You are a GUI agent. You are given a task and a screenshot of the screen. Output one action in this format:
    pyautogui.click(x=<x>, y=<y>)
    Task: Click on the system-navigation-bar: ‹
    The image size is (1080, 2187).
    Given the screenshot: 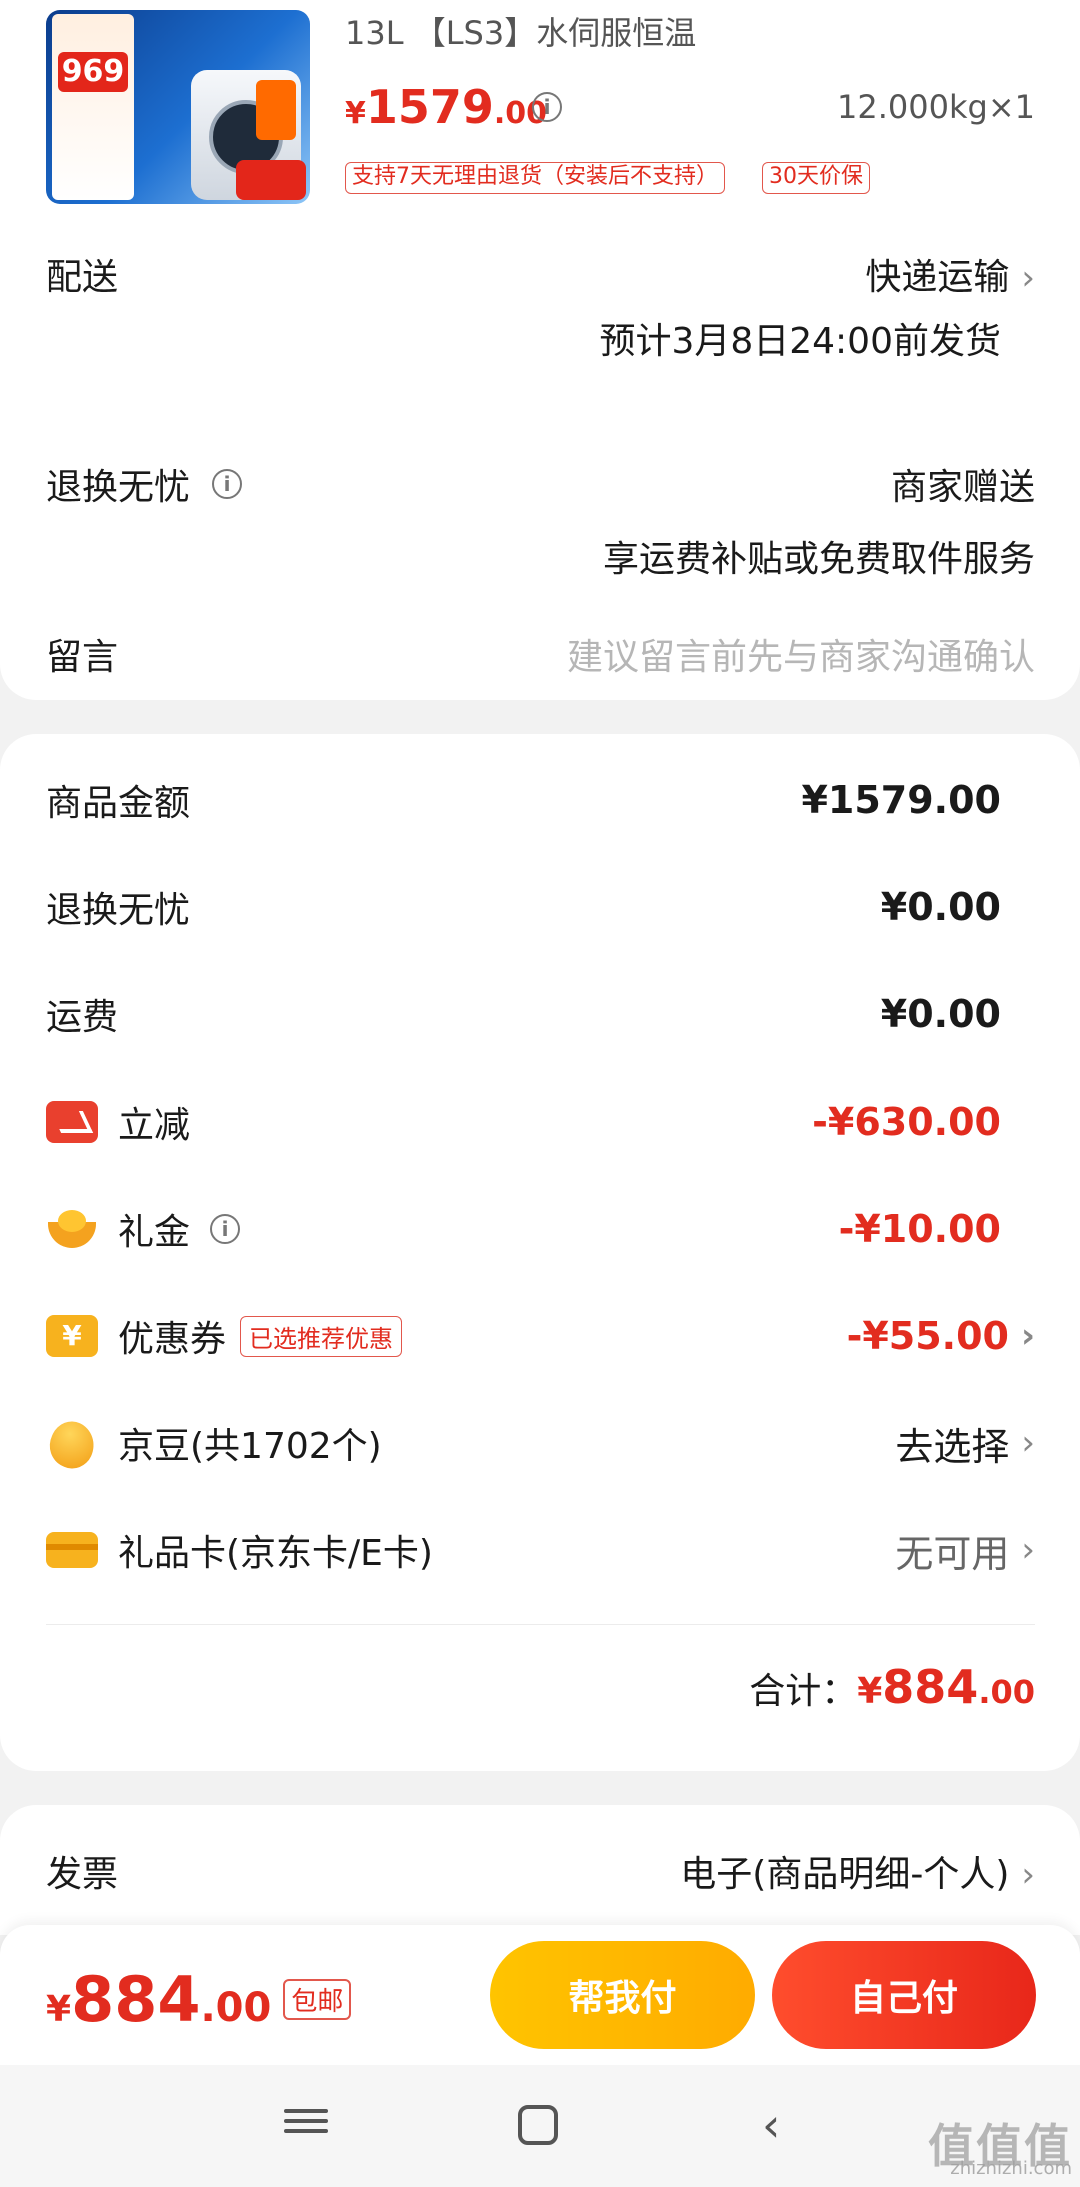 What is the action you would take?
    pyautogui.click(x=540, y=2126)
    